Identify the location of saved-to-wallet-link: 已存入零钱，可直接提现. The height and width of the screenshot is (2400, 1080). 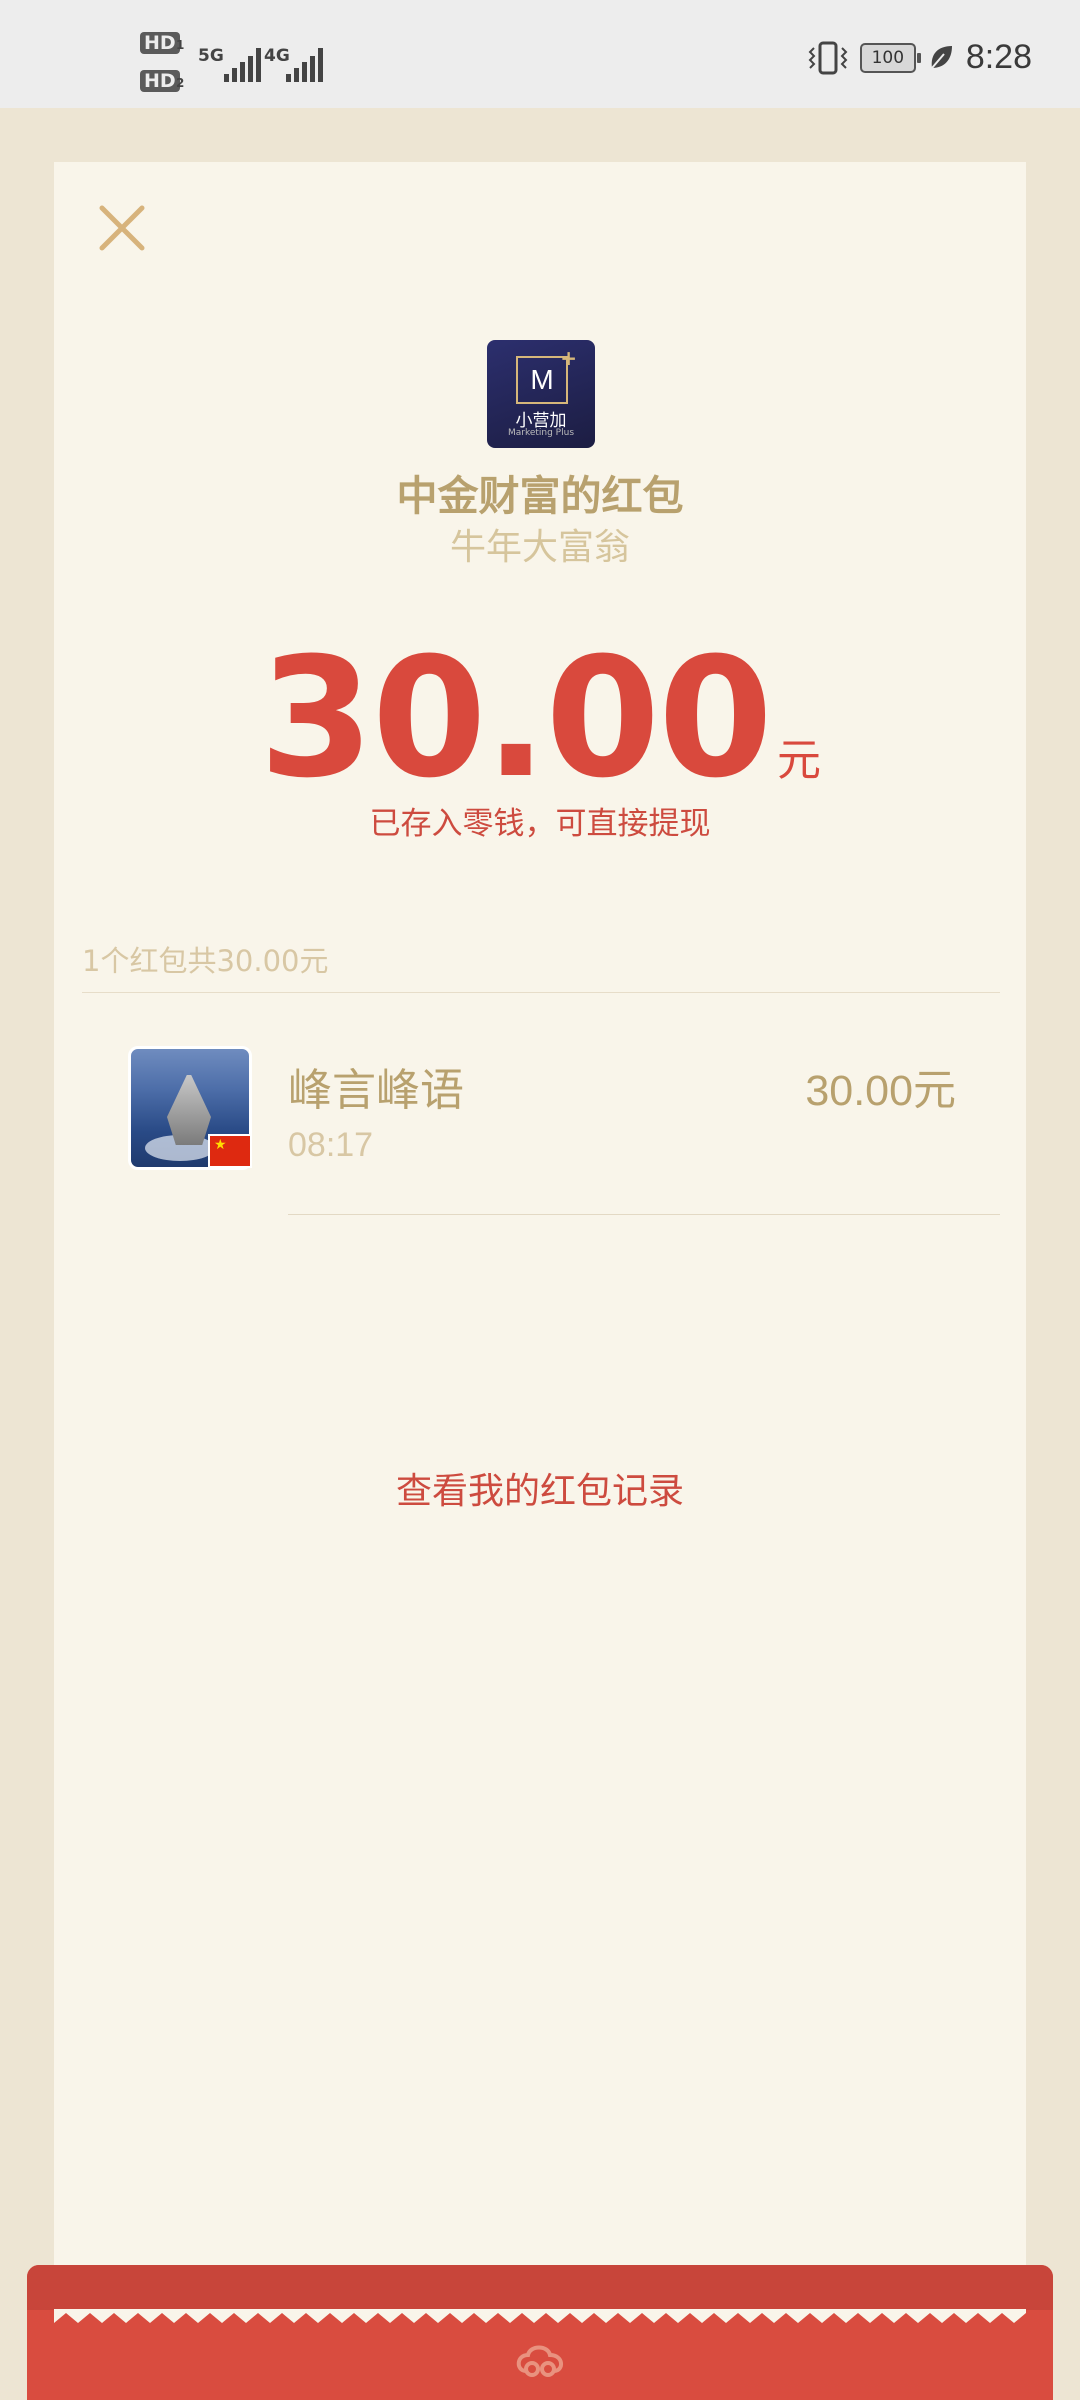
(540, 820).